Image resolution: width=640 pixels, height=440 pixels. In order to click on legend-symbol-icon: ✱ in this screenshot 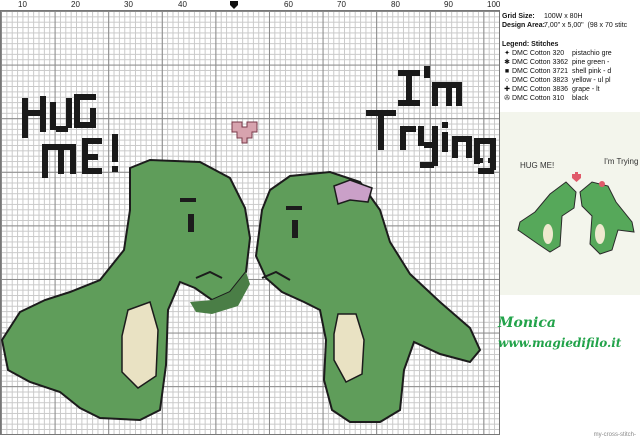, I will do `click(507, 62)`.